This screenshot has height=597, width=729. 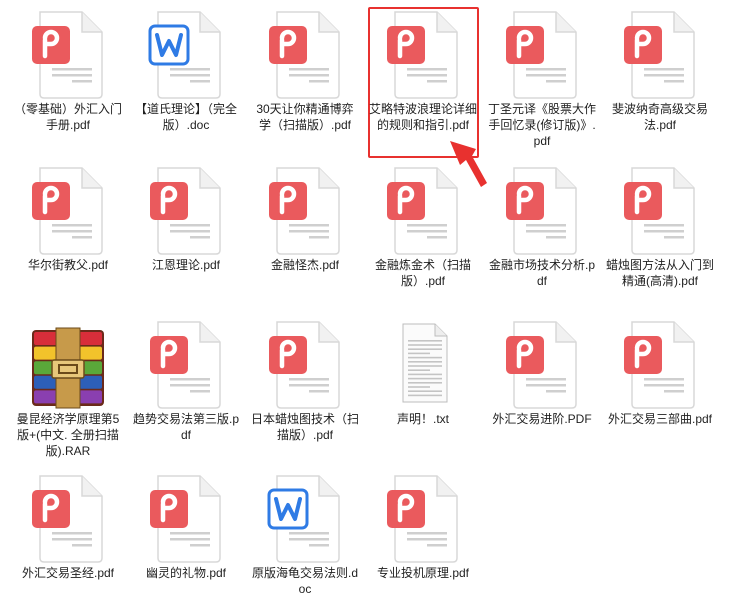 I want to click on txt-file-icon, so click(x=423, y=364).